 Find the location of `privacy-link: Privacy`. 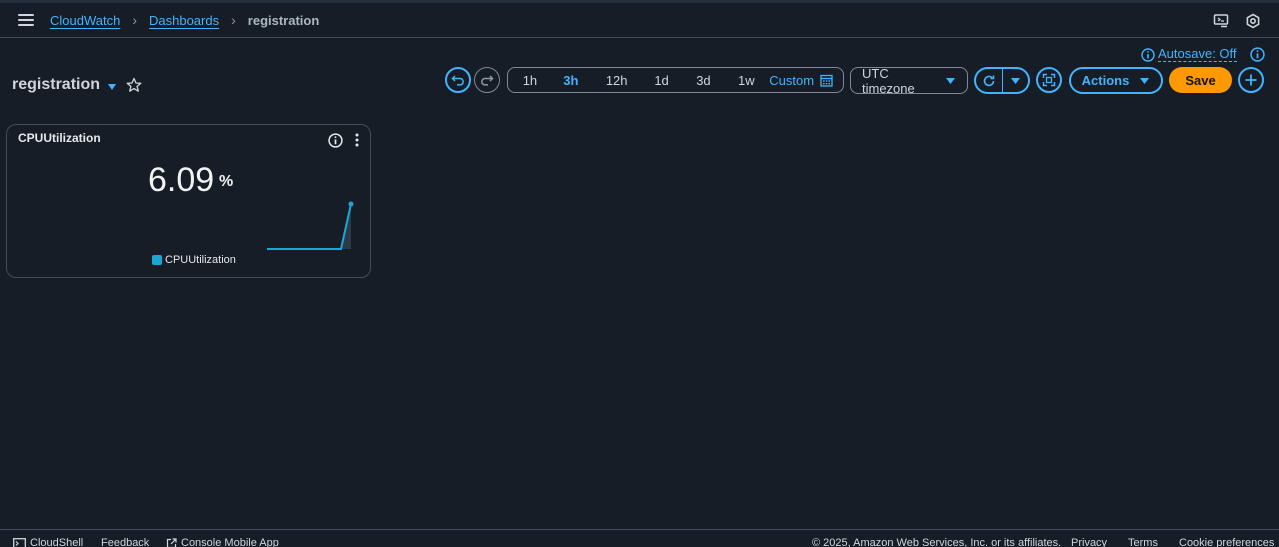

privacy-link: Privacy is located at coordinates (1089, 542).